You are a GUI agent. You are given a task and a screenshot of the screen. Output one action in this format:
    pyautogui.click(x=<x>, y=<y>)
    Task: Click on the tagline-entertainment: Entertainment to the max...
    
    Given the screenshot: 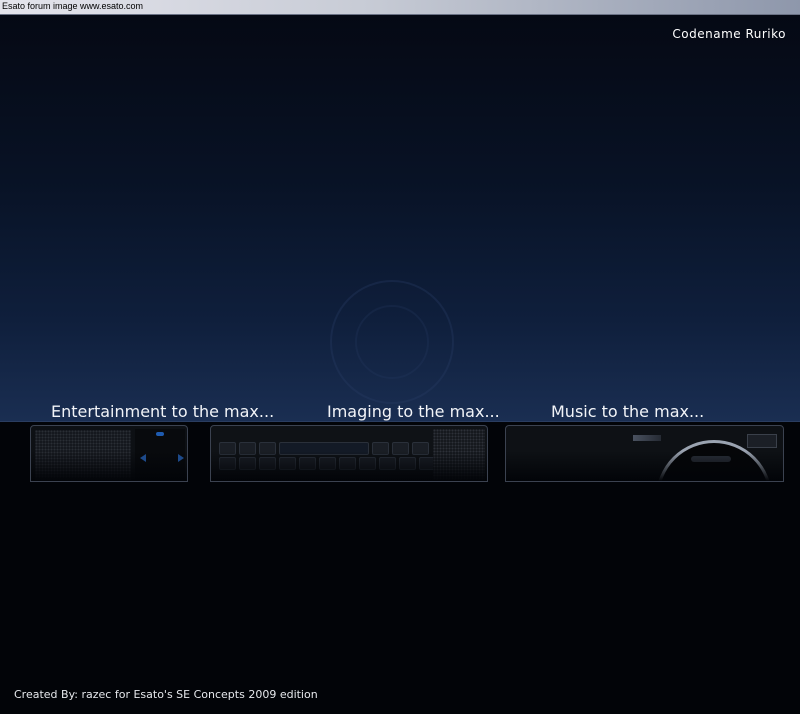 What is the action you would take?
    pyautogui.click(x=163, y=411)
    